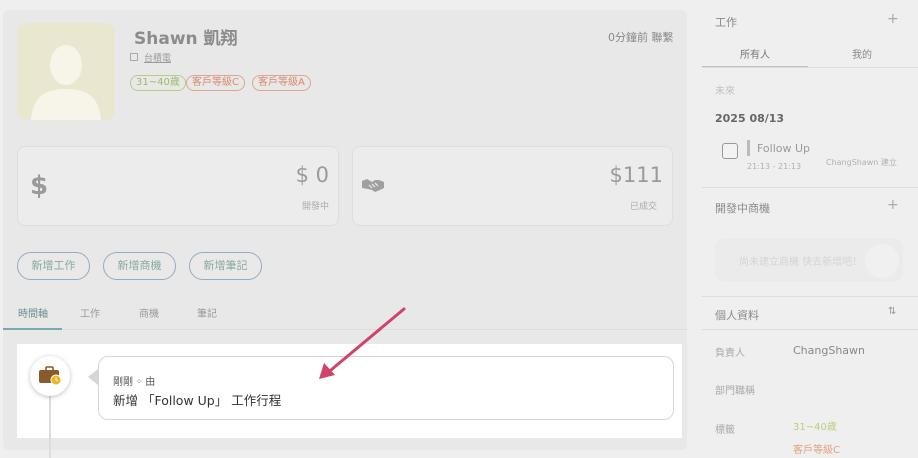 The image size is (918, 458). What do you see at coordinates (281, 83) in the screenshot?
I see `tag-level-a: 客戶等級A` at bounding box center [281, 83].